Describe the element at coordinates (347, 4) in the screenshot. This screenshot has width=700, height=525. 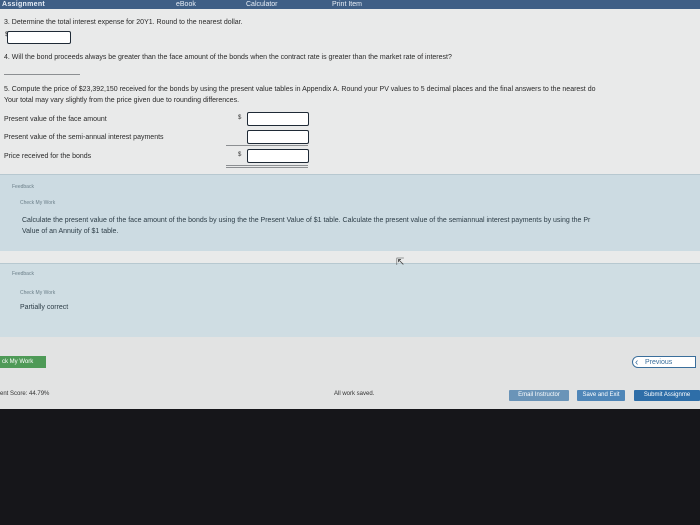
I see `print-item-link: Print Item` at that location.